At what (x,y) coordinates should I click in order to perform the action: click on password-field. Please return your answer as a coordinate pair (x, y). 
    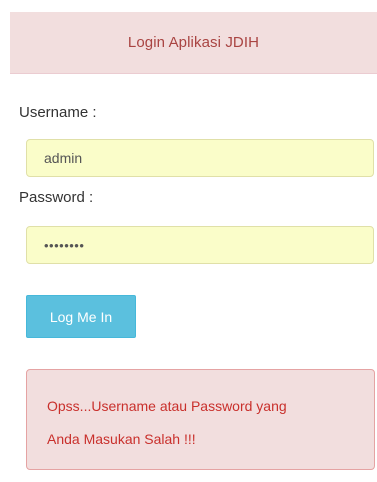
    Looking at the image, I should click on (200, 245).